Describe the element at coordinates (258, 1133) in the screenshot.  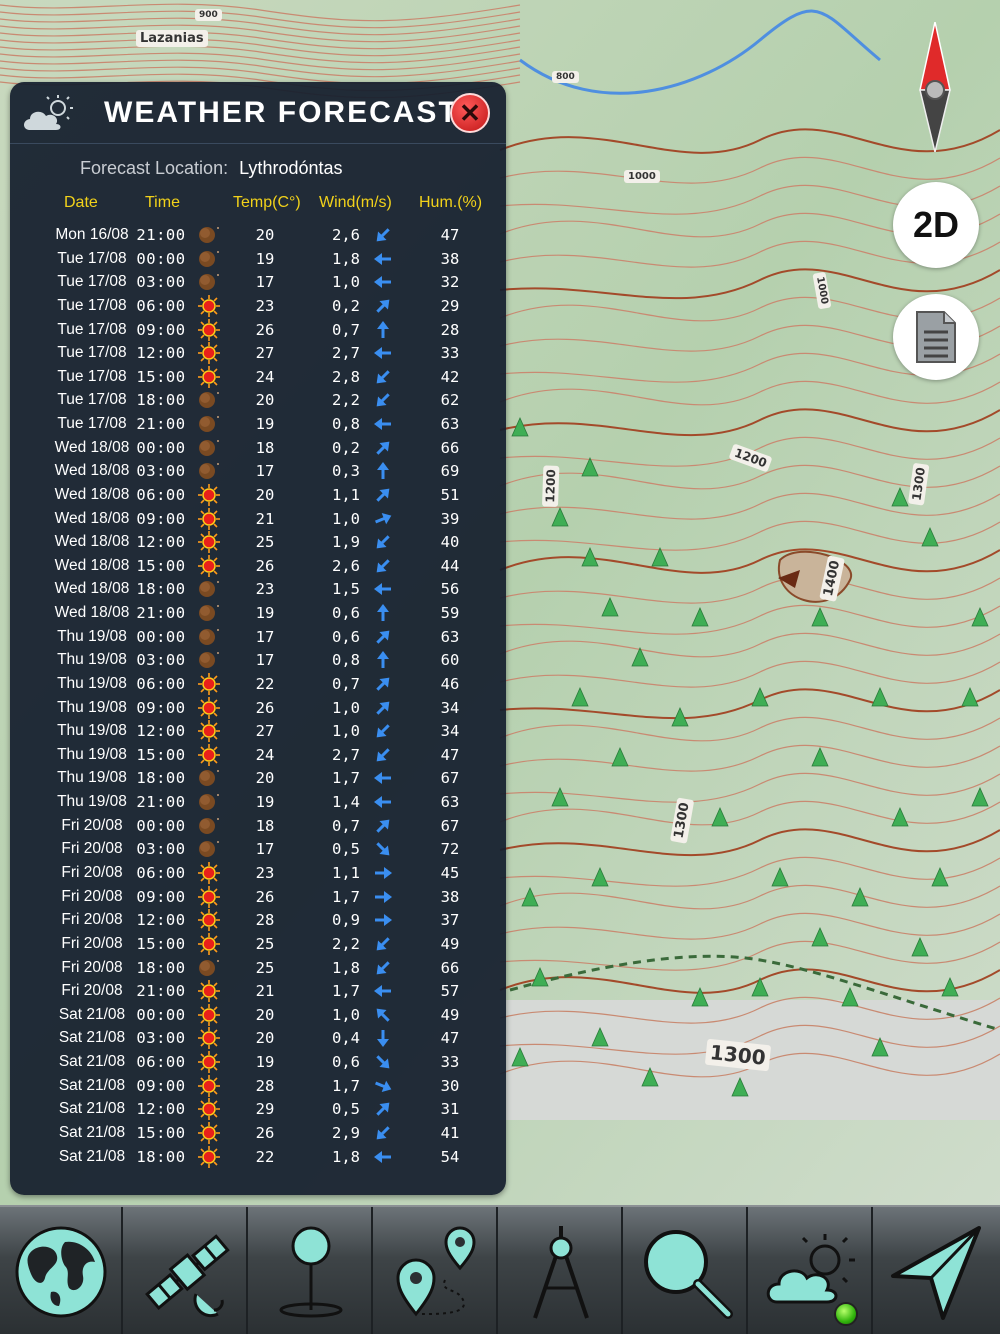
I see `forecast-row: Sat 21/08 15:00 26 2,9 41` at that location.